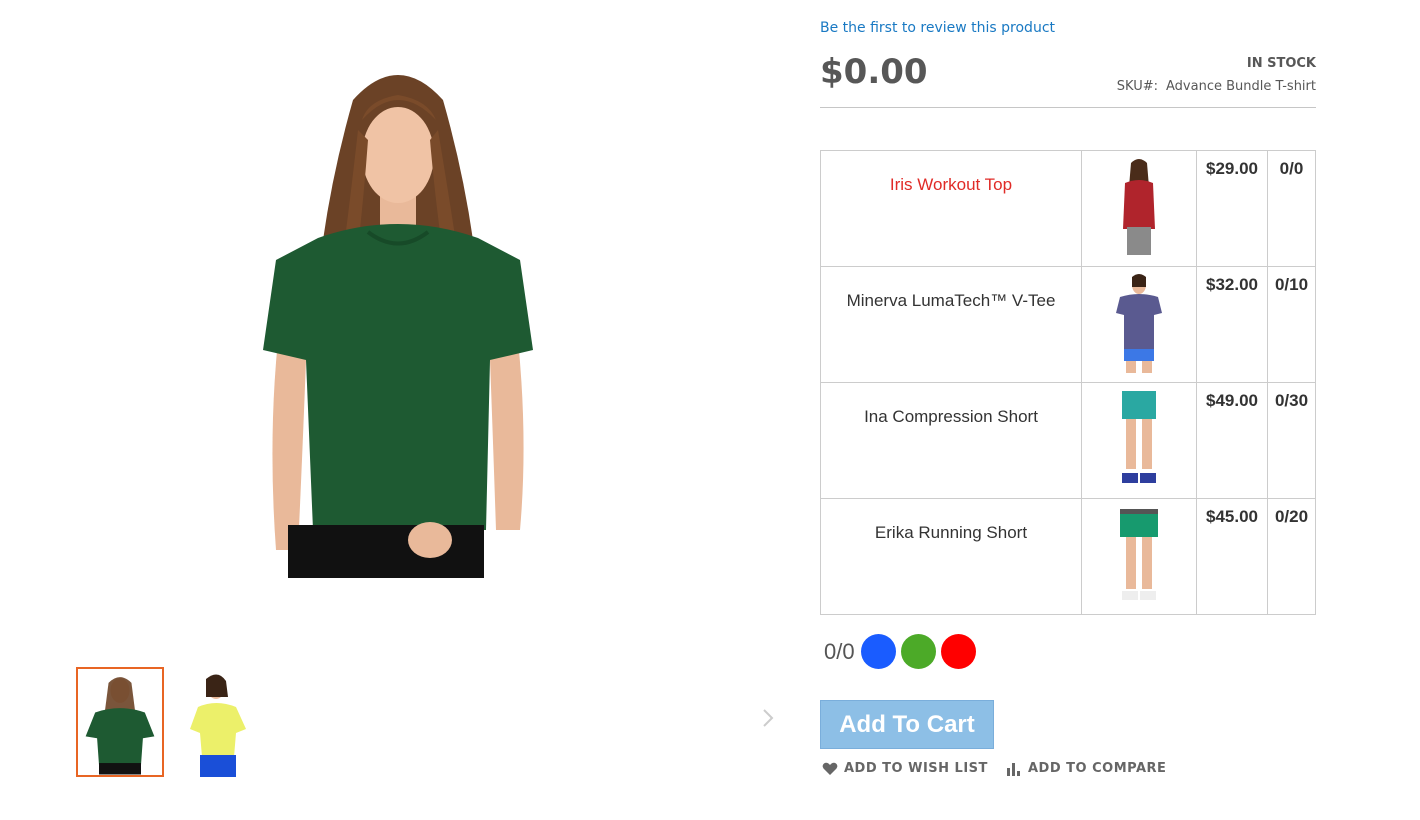 This screenshot has height=820, width=1420. Describe the element at coordinates (1068, 440) in the screenshot. I see `table-row: Ina Compression Short $49.00 0/30` at that location.